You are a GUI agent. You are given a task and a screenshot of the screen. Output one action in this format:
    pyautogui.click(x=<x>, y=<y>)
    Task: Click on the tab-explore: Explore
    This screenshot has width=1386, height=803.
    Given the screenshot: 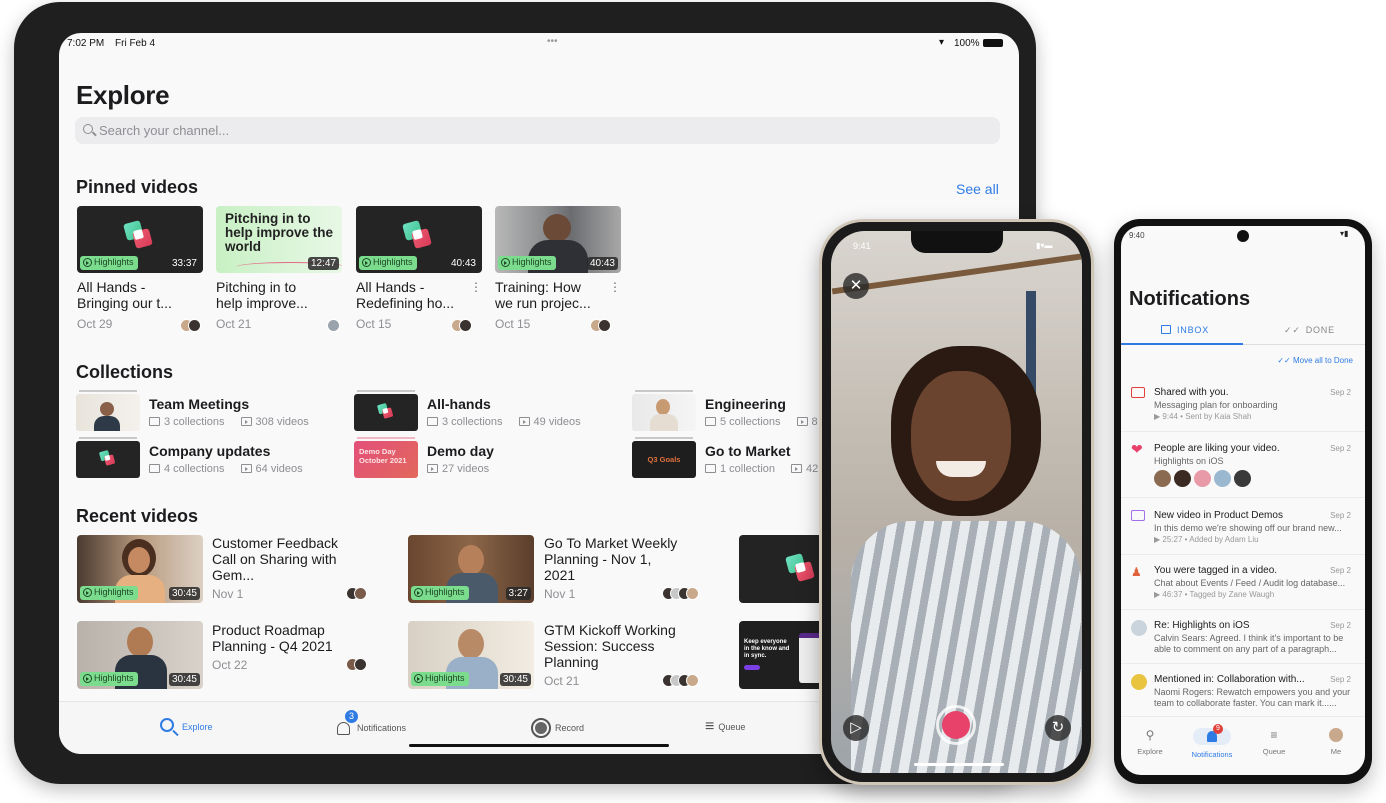 What is the action you would take?
    pyautogui.click(x=186, y=727)
    